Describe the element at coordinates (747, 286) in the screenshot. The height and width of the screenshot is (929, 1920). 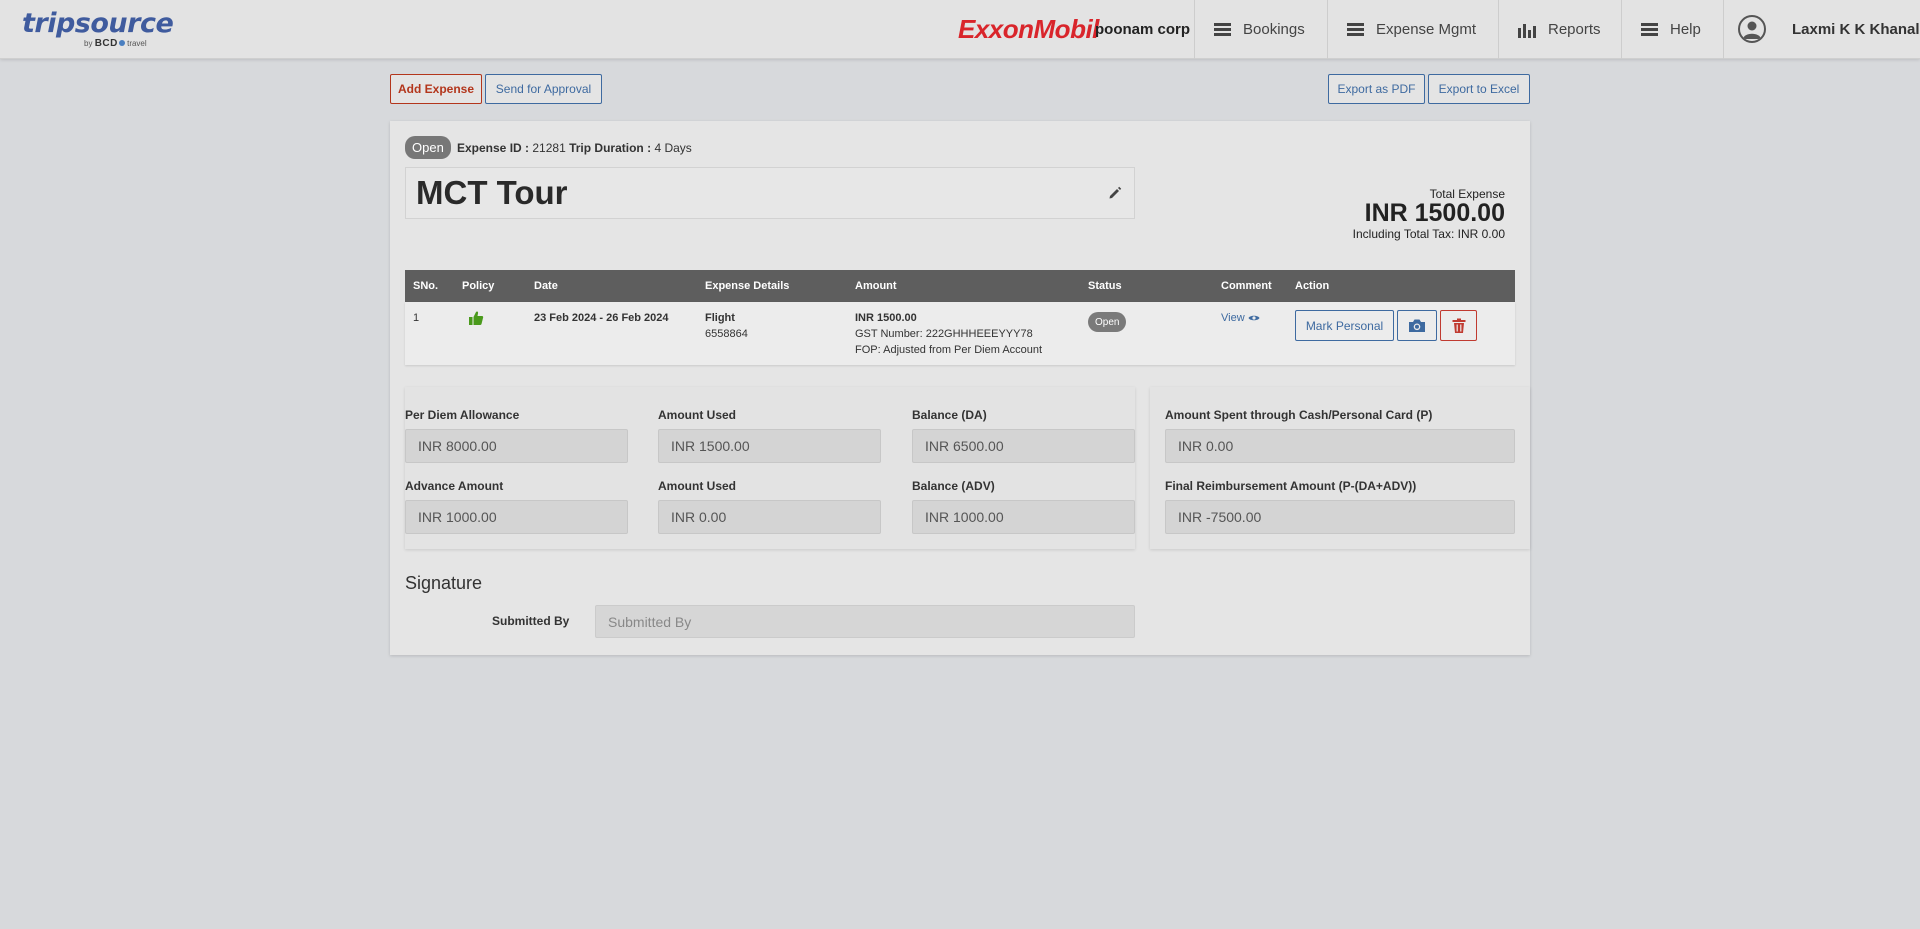
I see `column-header-expense-details: Expense Details` at that location.